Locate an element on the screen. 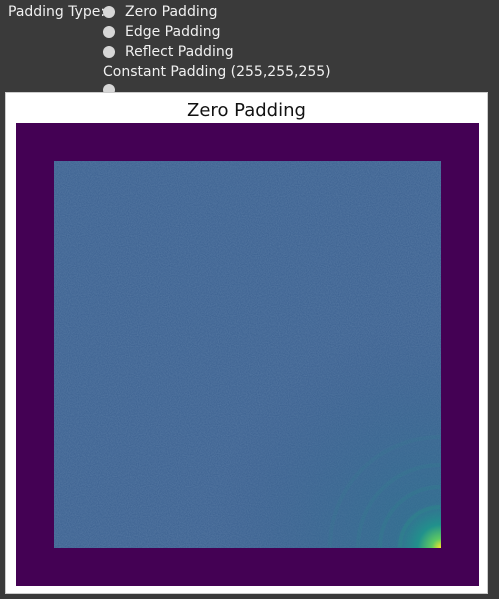 The image size is (499, 599). radio-constant-padding-label-row: Constant Padding (255,255,255) is located at coordinates (217, 72).